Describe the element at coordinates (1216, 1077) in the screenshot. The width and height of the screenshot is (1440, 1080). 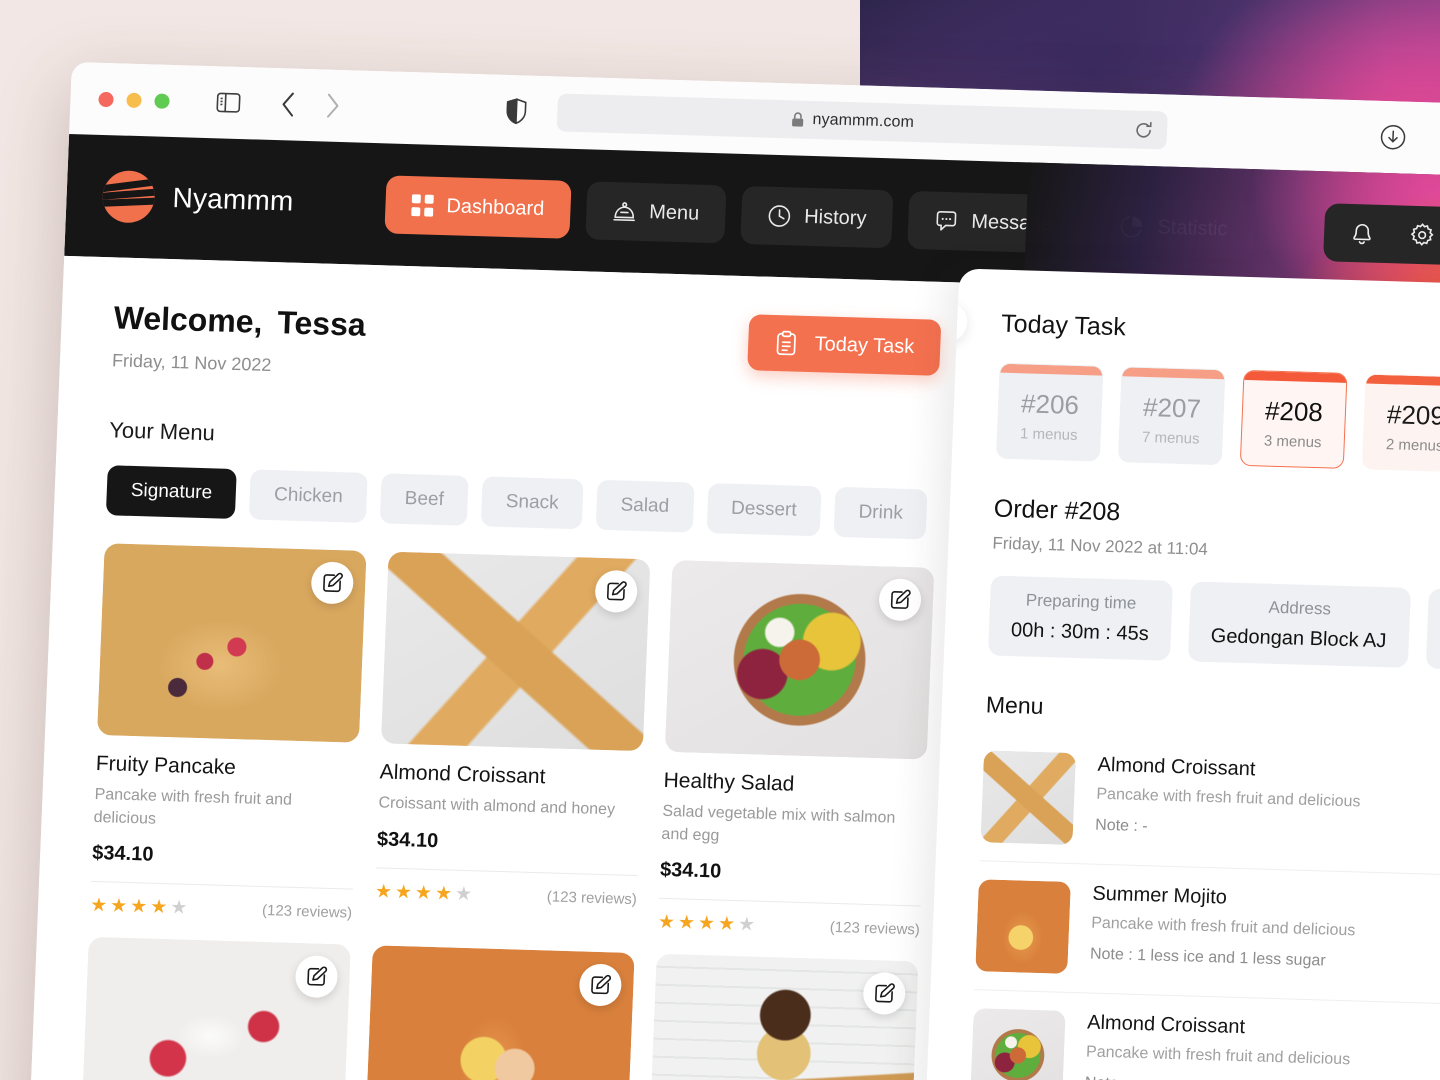
I see `order-menu-note: Note : no use egg` at that location.